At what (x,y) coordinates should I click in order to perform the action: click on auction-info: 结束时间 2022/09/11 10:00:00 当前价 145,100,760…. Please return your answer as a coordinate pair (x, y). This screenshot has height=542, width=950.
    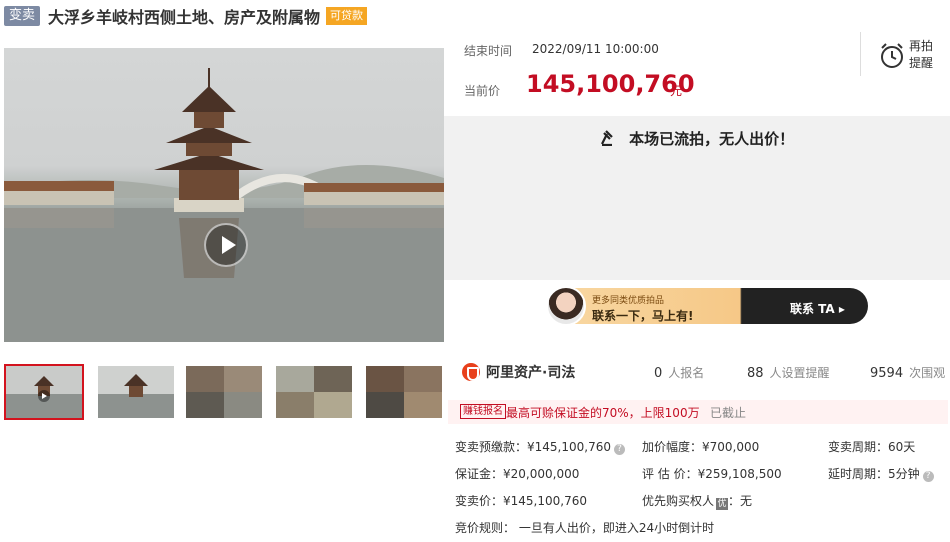
    Looking at the image, I should click on (697, 74).